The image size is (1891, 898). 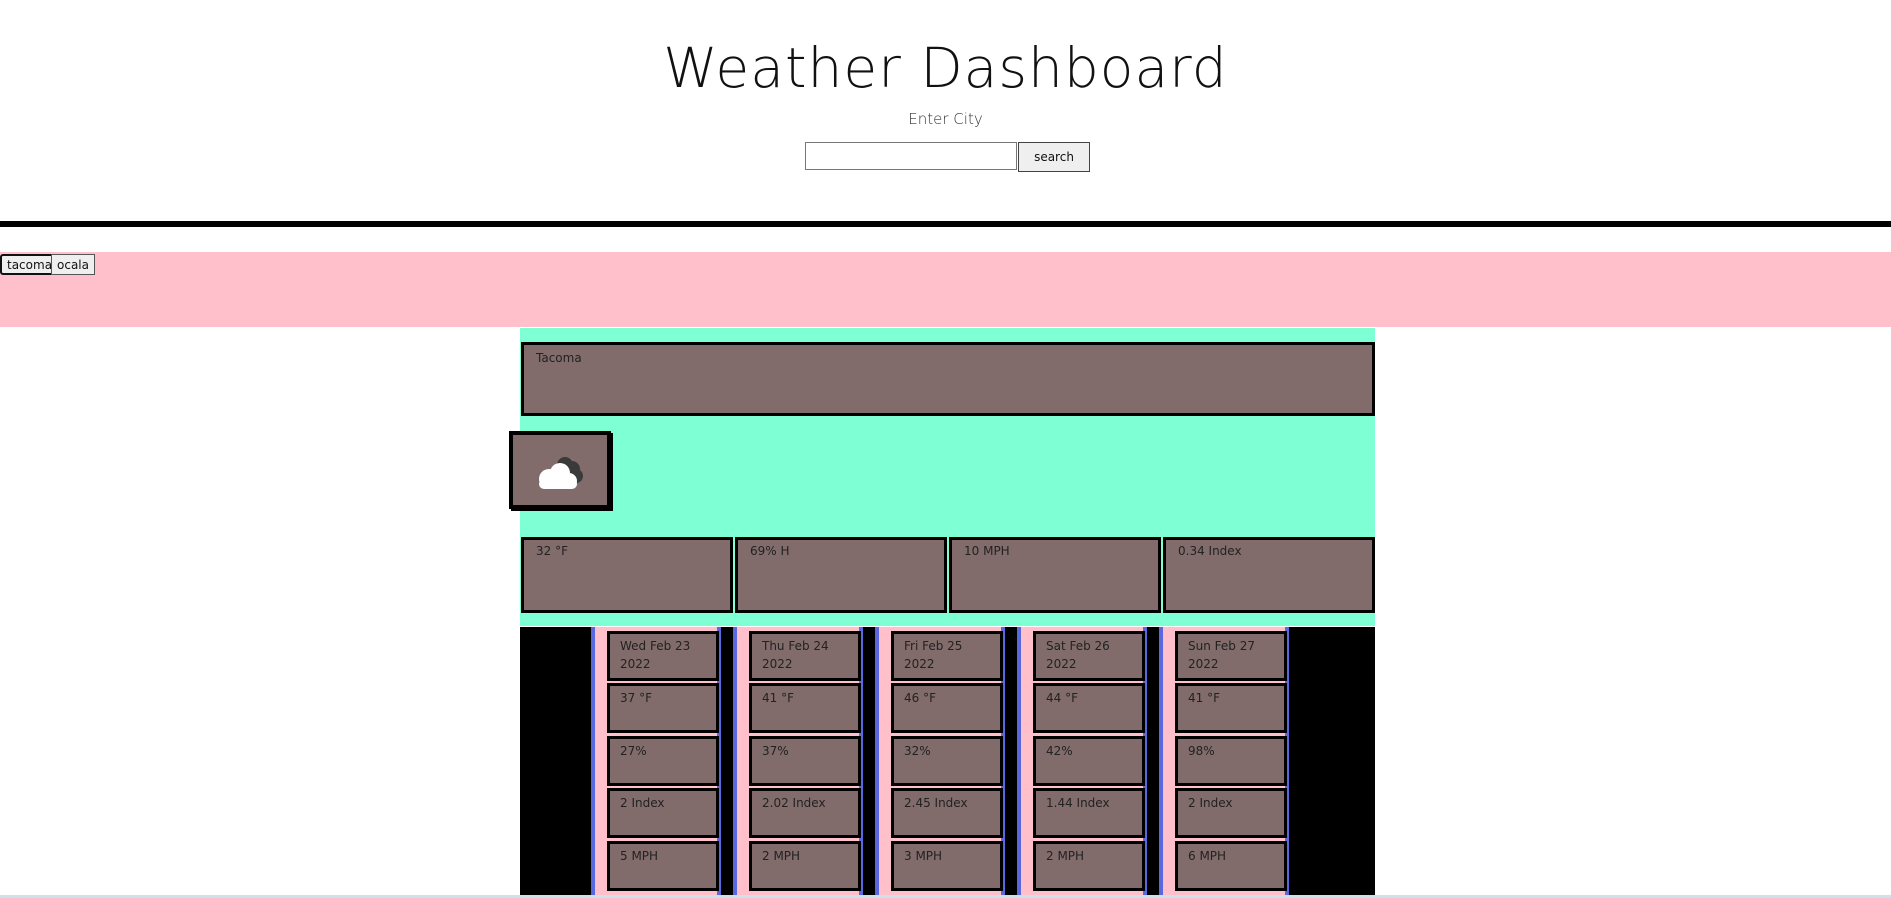 What do you see at coordinates (945, 68) in the screenshot?
I see `page-title: Weather Dashboard` at bounding box center [945, 68].